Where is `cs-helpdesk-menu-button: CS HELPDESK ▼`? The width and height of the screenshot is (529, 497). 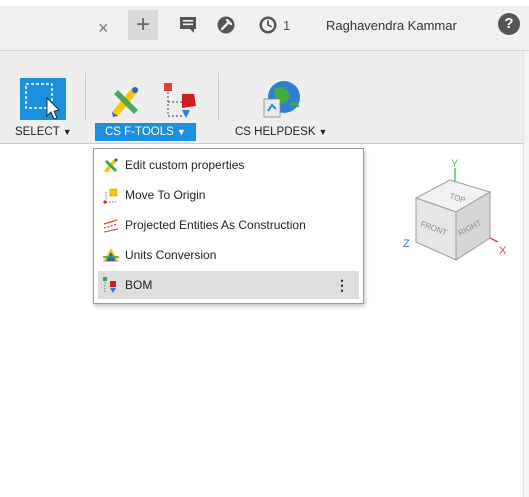 cs-helpdesk-menu-button: CS HELPDESK ▼ is located at coordinates (281, 132).